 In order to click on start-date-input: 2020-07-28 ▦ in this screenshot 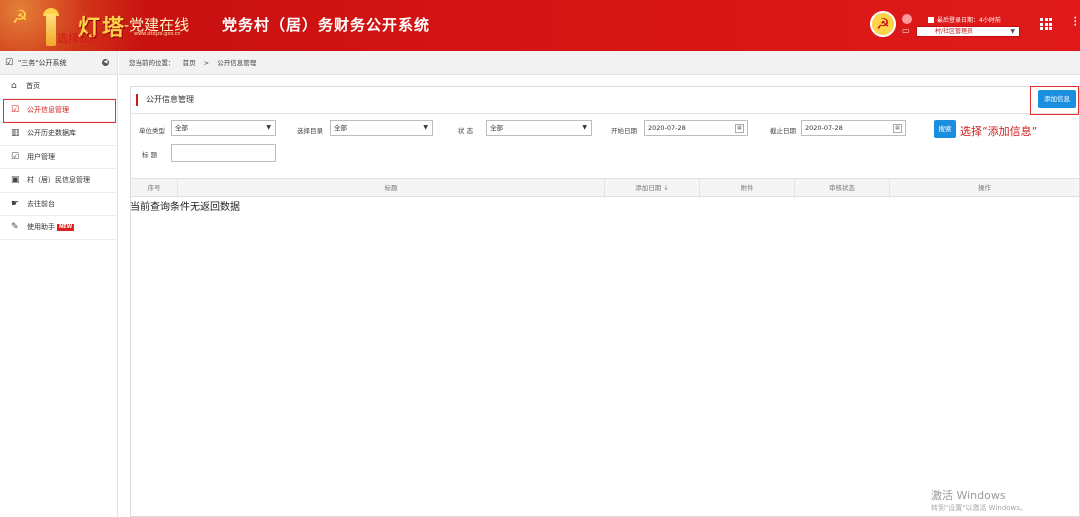, I will do `click(696, 128)`.